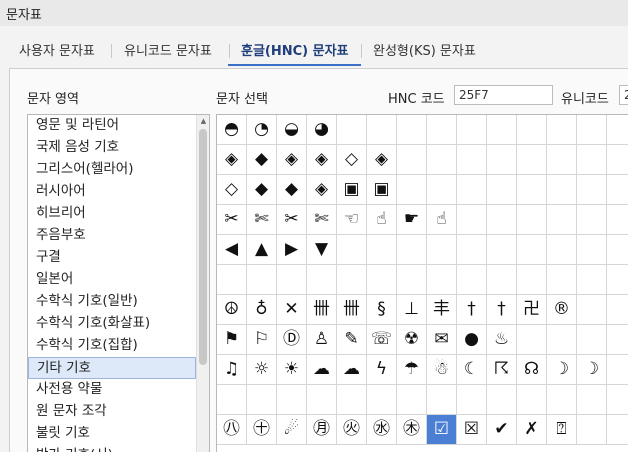  Describe the element at coordinates (292, 370) in the screenshot. I see `char-cell: ☀` at that location.